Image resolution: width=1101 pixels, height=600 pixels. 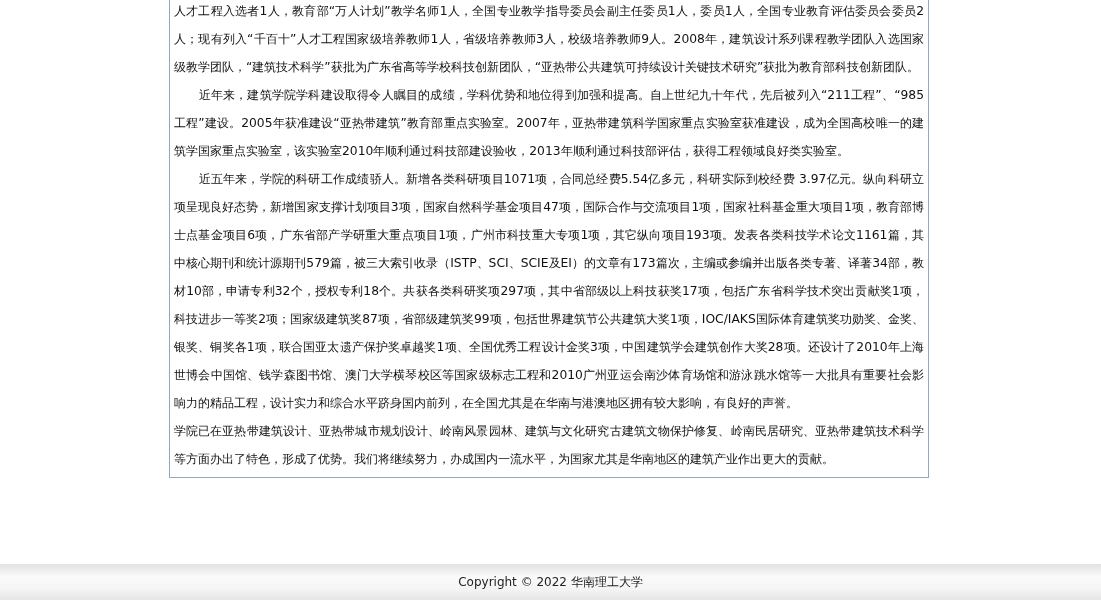 I want to click on body-paragraph: 人才工程入选者1人，教育部“万人计划”教学名师1人，全国专业教学指导委员会副主任委员1人，委员1人，全国专业教育评估委员会委员2人；现有列入“千百十”人才工程国家级培养教师1人，省级培养教师3人，校级培养教师9人。2008年，建筑设计系列课程教学团队入选国家级教学团队，“建筑技术科学”获批为广东省高等学校科技创新团队，“亚热带公共建筑可持续设计关键技术研究”获批为教育部科技创新团队。, so click(x=549, y=39).